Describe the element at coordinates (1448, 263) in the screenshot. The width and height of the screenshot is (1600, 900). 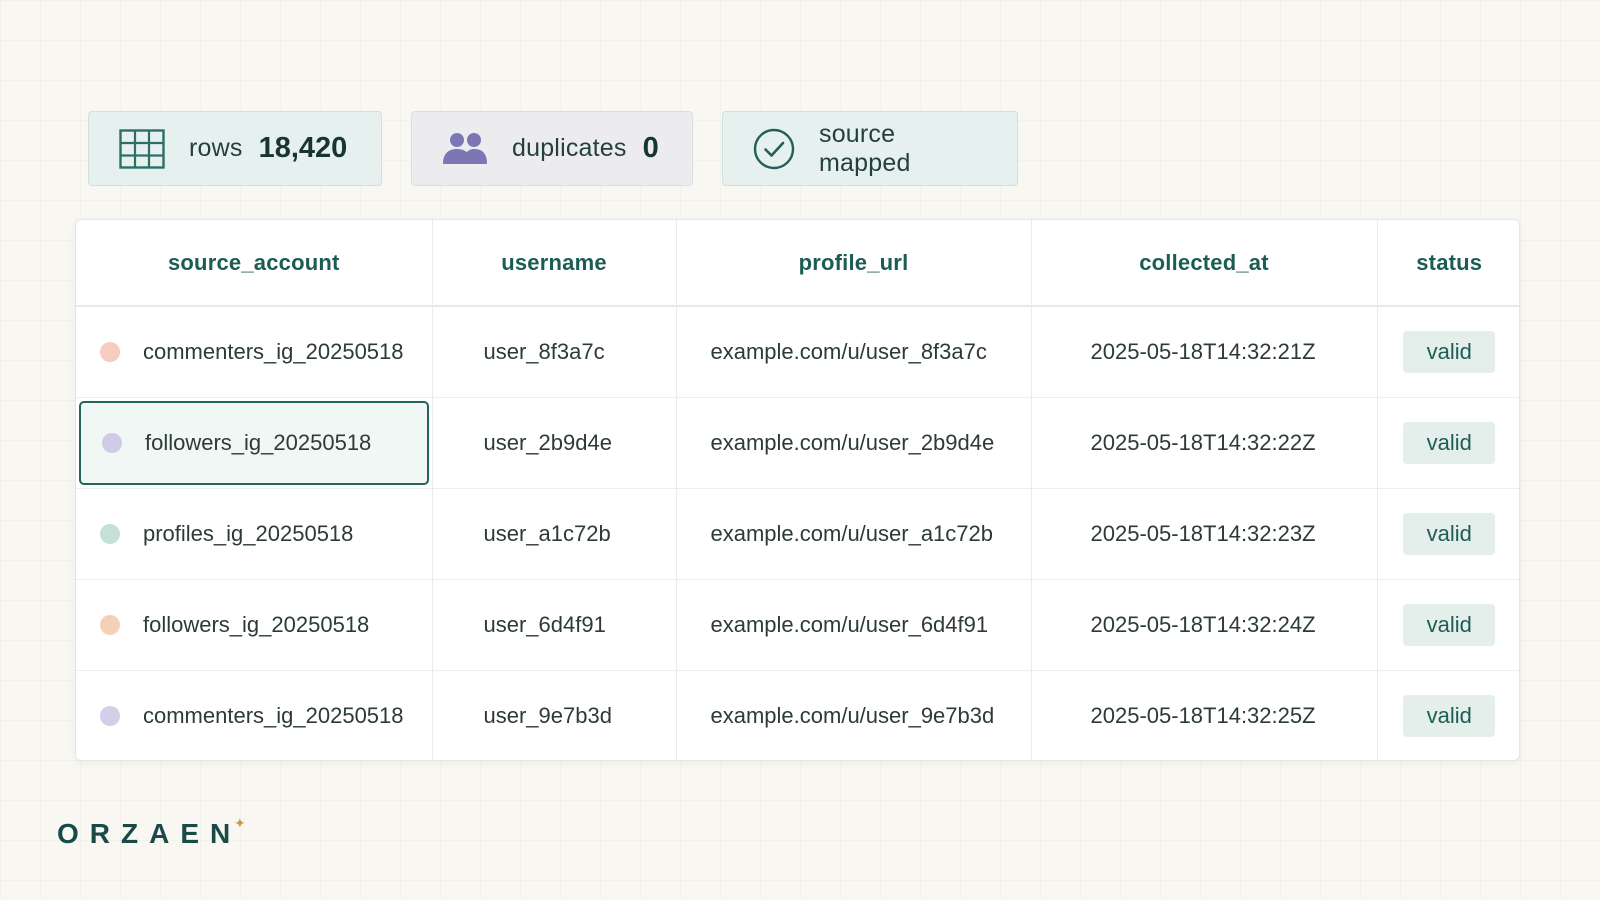
I see `column-header-status: status` at that location.